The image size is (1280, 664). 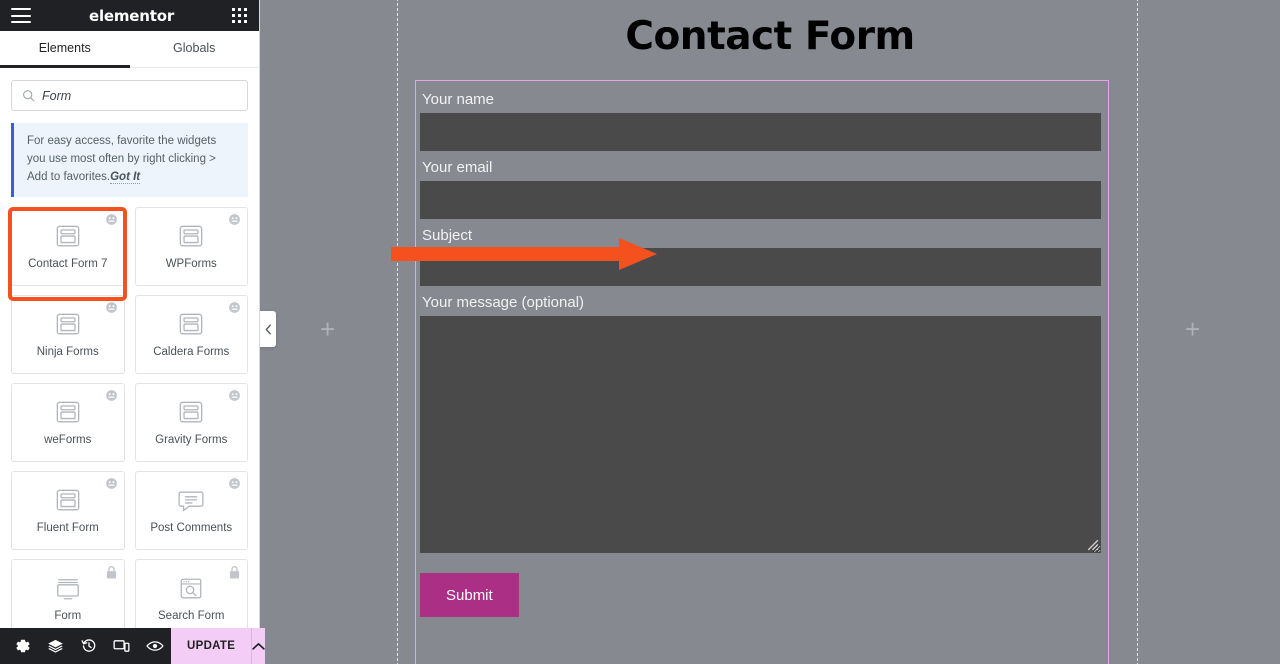 I want to click on field-label-subject: Subject, so click(x=447, y=235).